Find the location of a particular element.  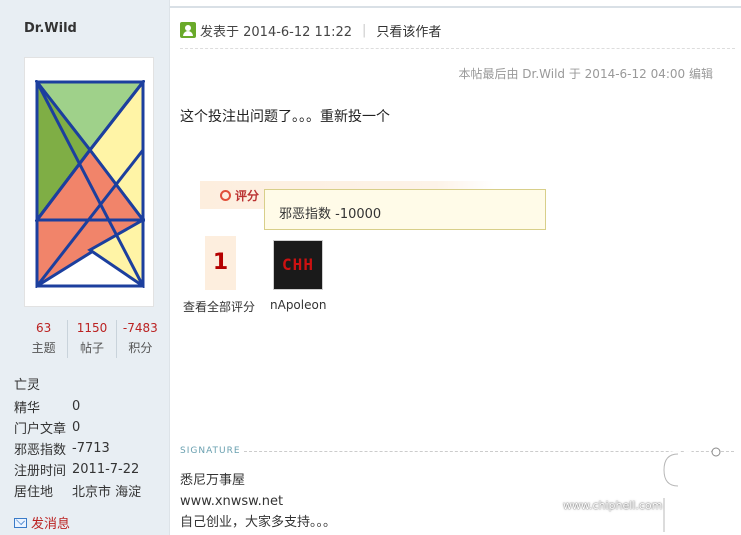

author-rank: 亡灵 is located at coordinates (27, 385).